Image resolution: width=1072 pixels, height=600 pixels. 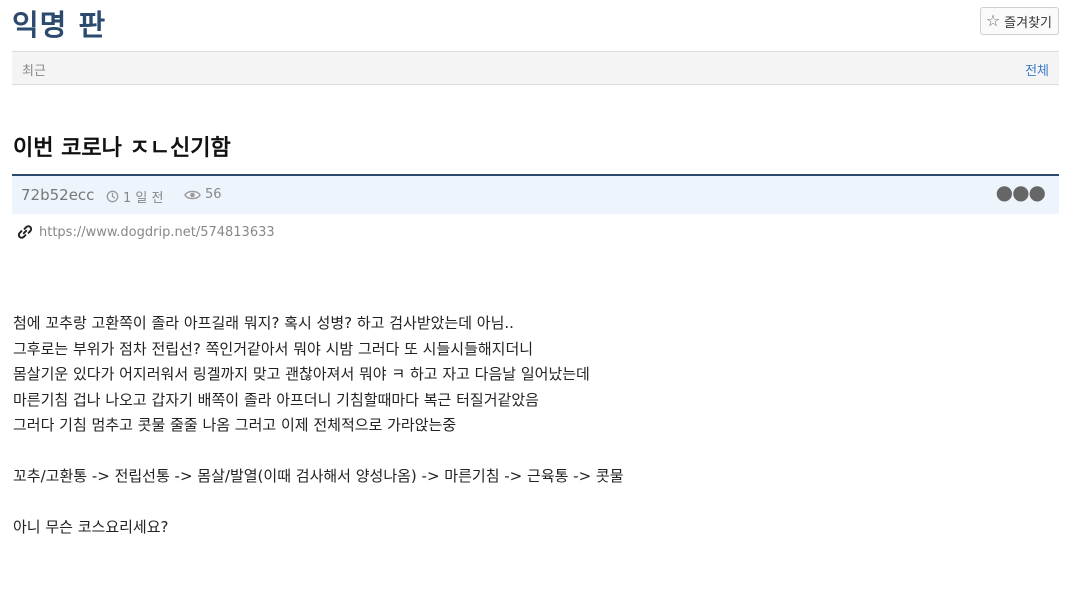 What do you see at coordinates (34, 69) in the screenshot?
I see `tab-recent: 최근` at bounding box center [34, 69].